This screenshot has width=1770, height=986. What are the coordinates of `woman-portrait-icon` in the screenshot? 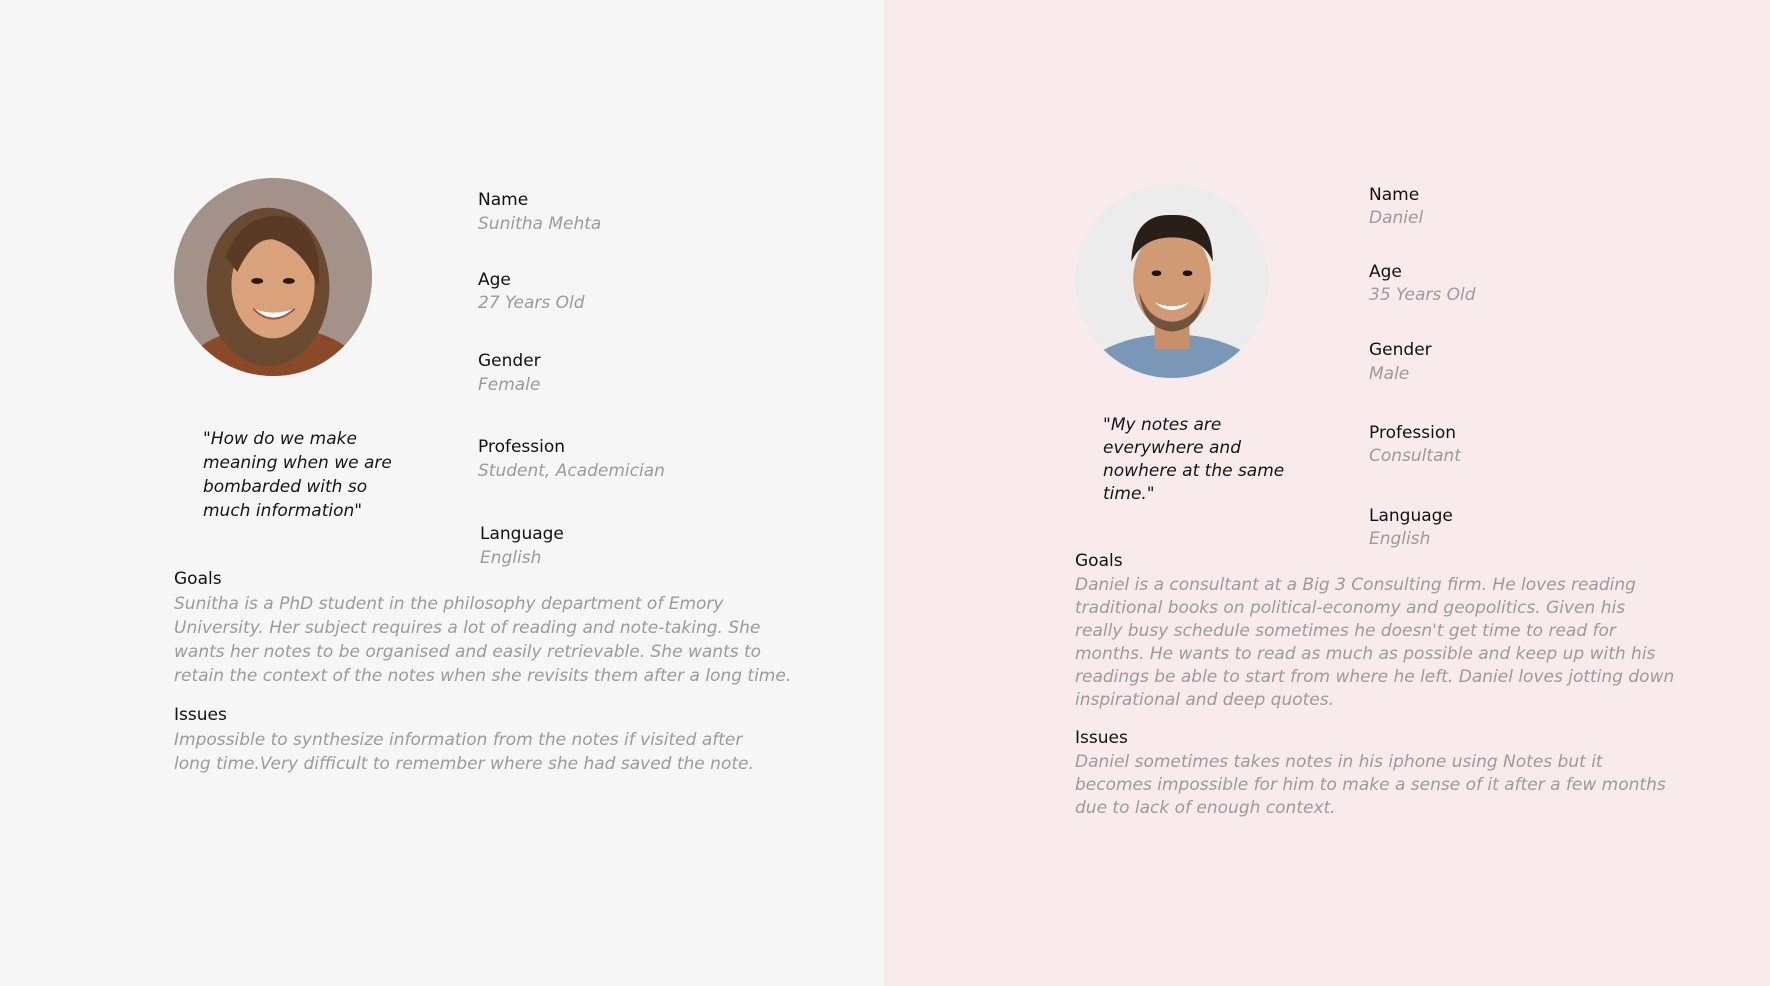 It's located at (273, 277).